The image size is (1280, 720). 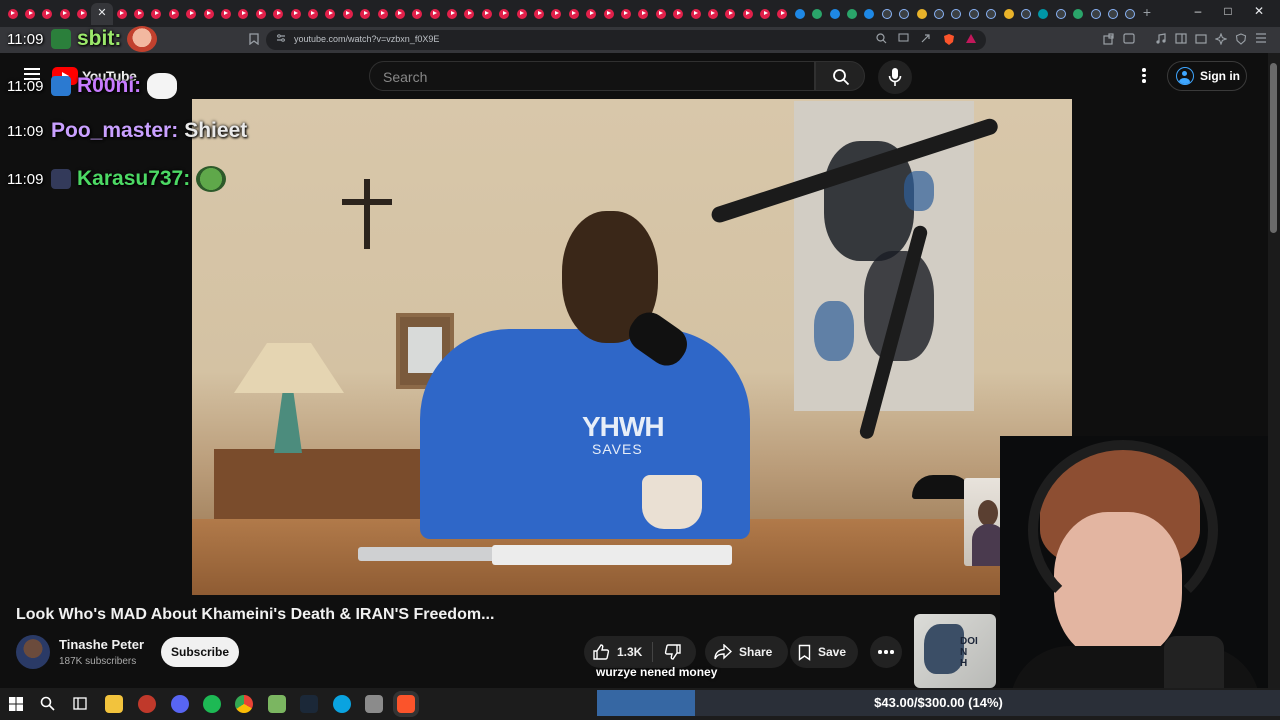 I want to click on sign-in-button: Sign in, so click(x=1207, y=76).